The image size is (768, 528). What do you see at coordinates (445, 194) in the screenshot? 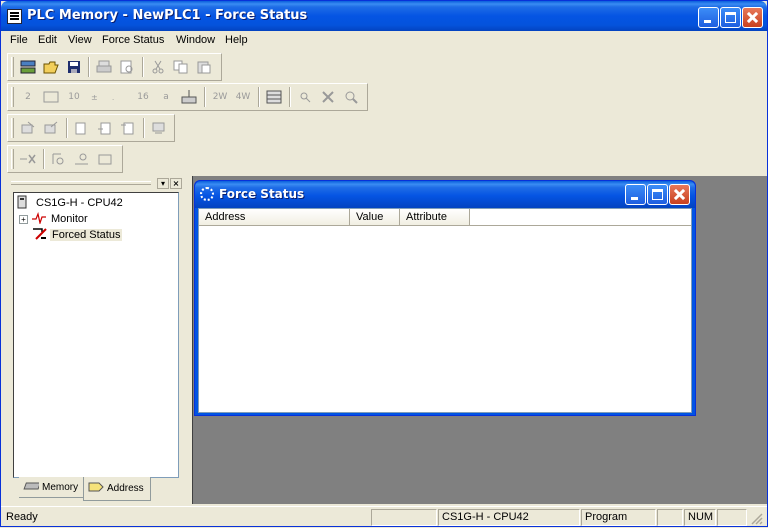
I see `child-title-bar: Force Status` at bounding box center [445, 194].